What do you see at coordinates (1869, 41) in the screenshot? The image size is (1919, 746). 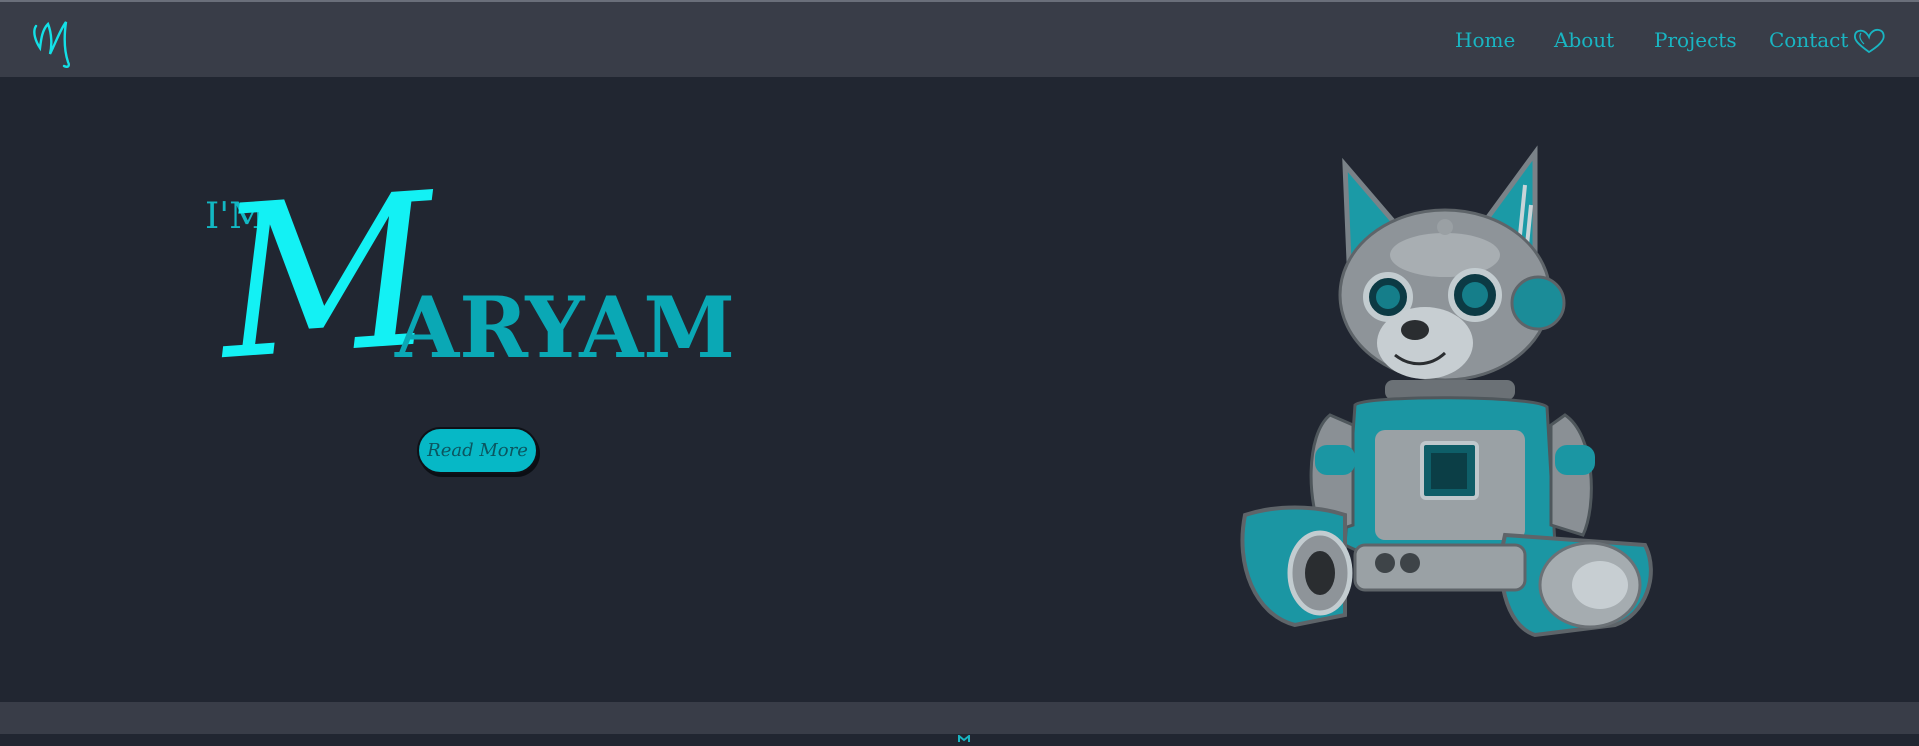 I see `heart-outline-icon` at bounding box center [1869, 41].